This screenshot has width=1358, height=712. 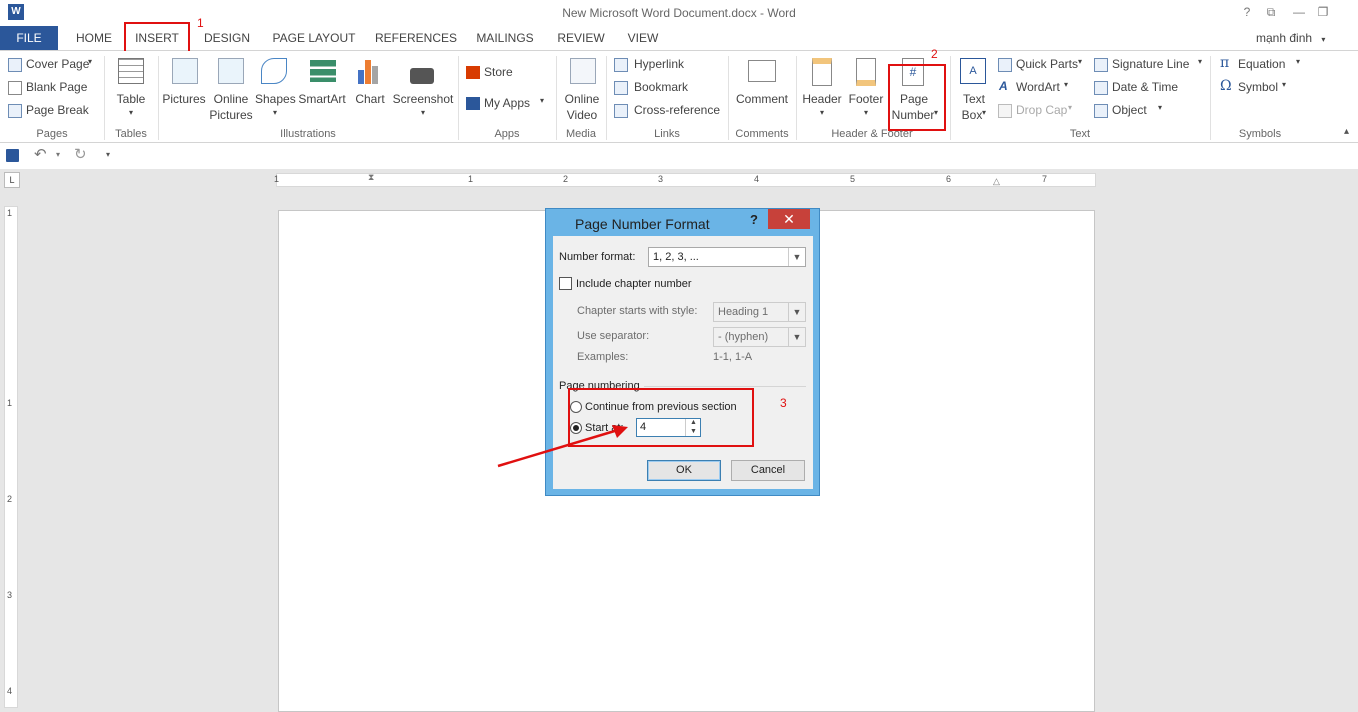 What do you see at coordinates (686, 180) in the screenshot?
I see `horizontal-ruler` at bounding box center [686, 180].